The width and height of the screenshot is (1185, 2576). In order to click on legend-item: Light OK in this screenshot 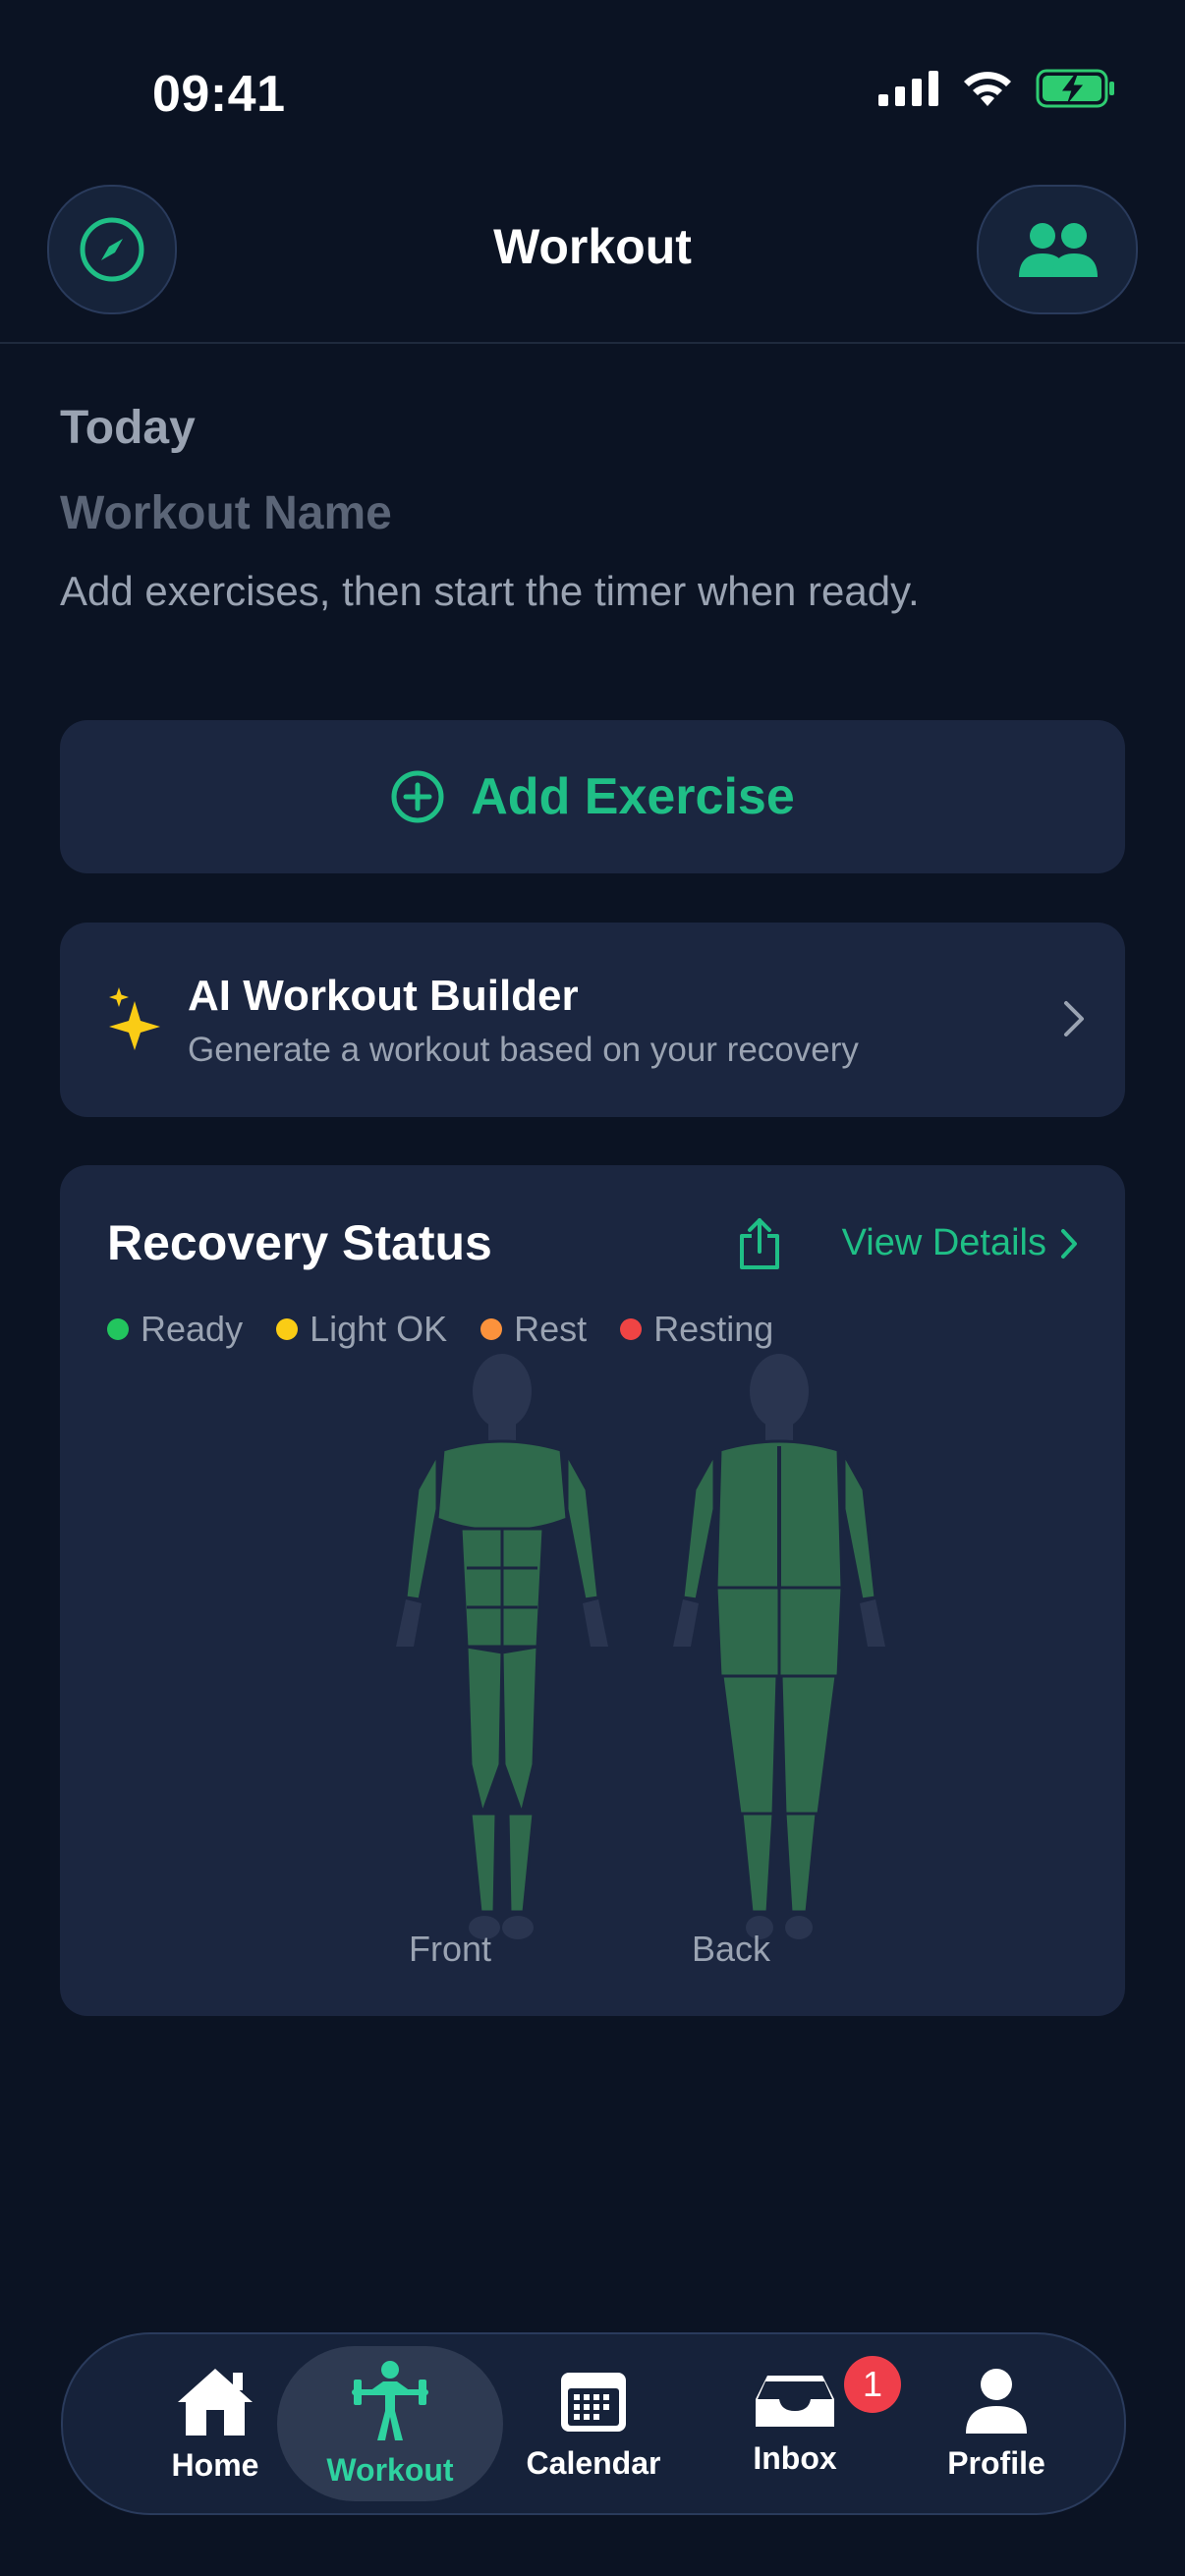, I will do `click(362, 1329)`.